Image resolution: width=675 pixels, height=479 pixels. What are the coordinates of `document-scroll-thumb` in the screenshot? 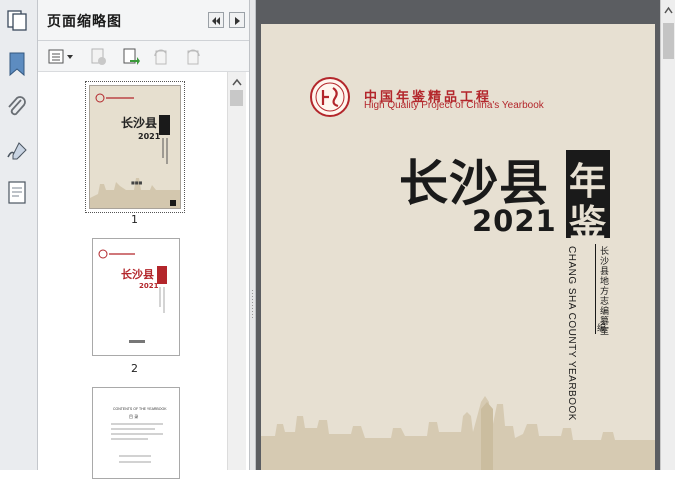 It's located at (668, 41).